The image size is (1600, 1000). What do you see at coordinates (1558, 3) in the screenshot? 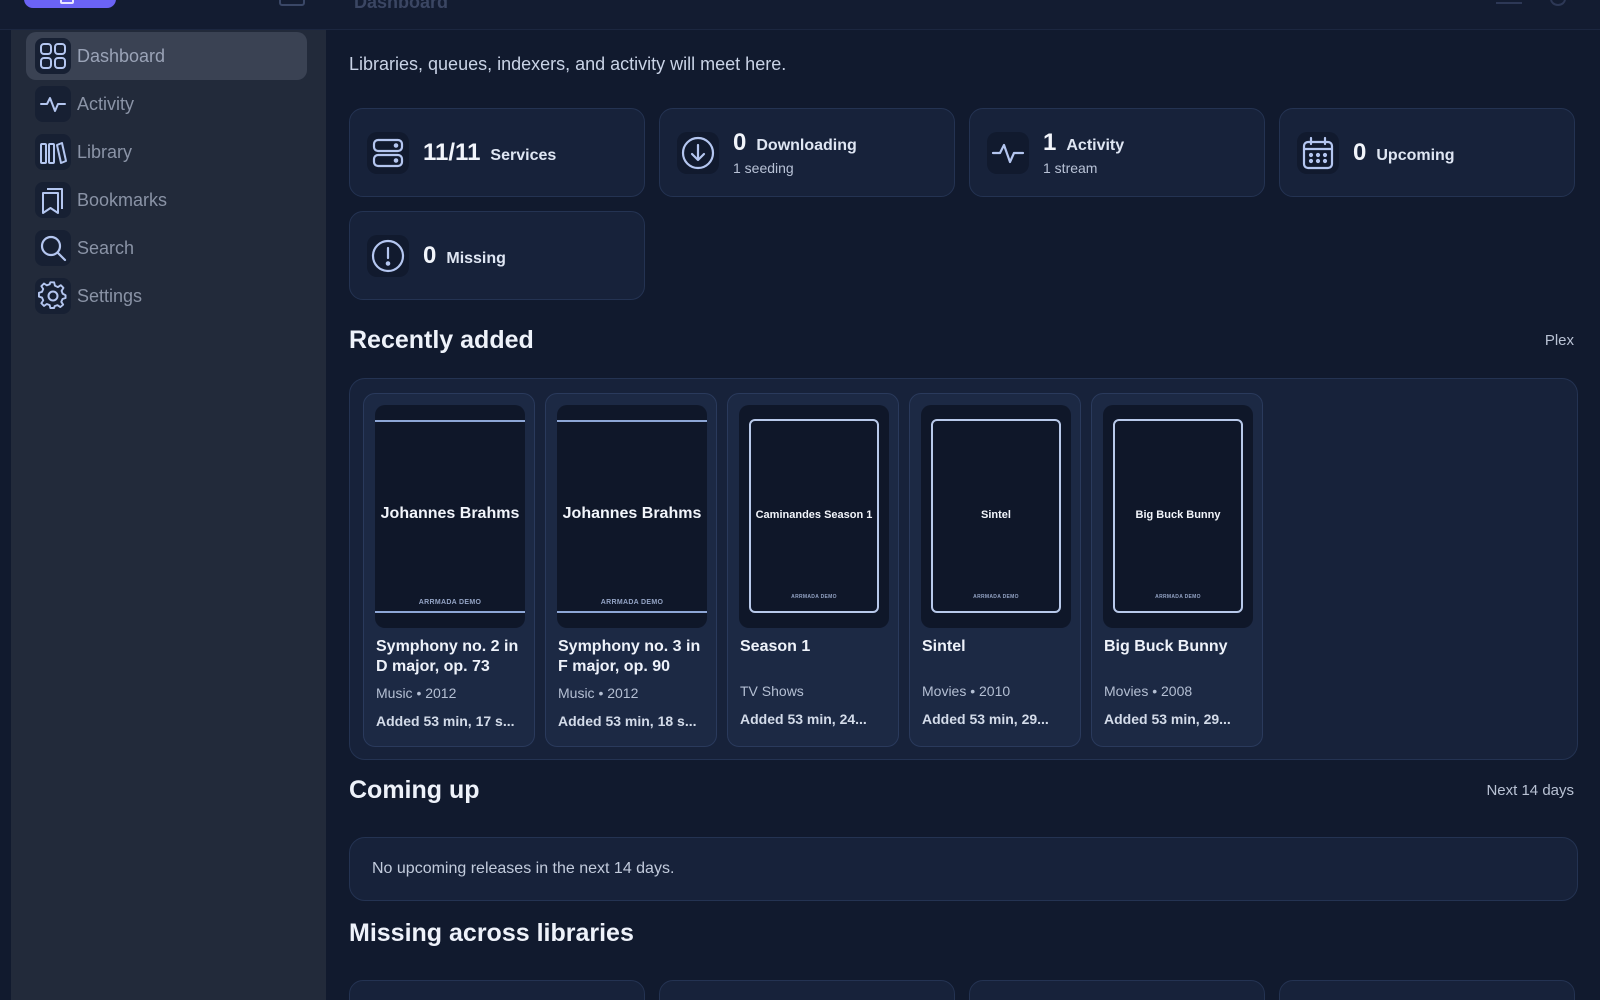
I see `account-icon` at bounding box center [1558, 3].